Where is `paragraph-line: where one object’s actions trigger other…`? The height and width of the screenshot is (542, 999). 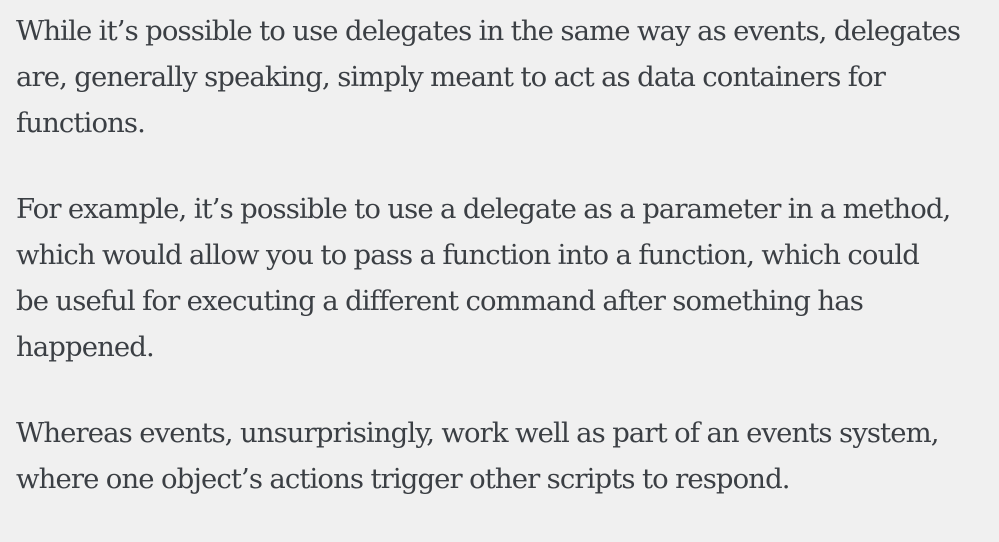
paragraph-line: where one object’s actions trigger other… is located at coordinates (403, 479).